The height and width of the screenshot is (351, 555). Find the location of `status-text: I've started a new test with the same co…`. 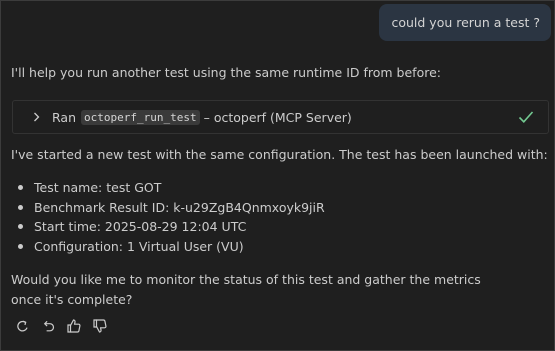

status-text: I've started a new test with the same co… is located at coordinates (279, 154).